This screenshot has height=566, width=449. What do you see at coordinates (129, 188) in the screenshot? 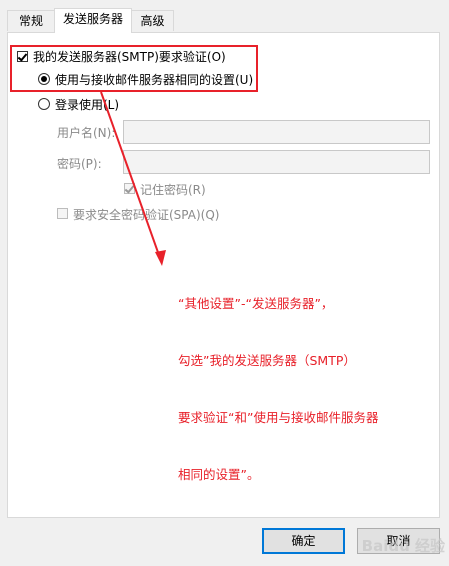
I see `remember-password-checkbox` at bounding box center [129, 188].